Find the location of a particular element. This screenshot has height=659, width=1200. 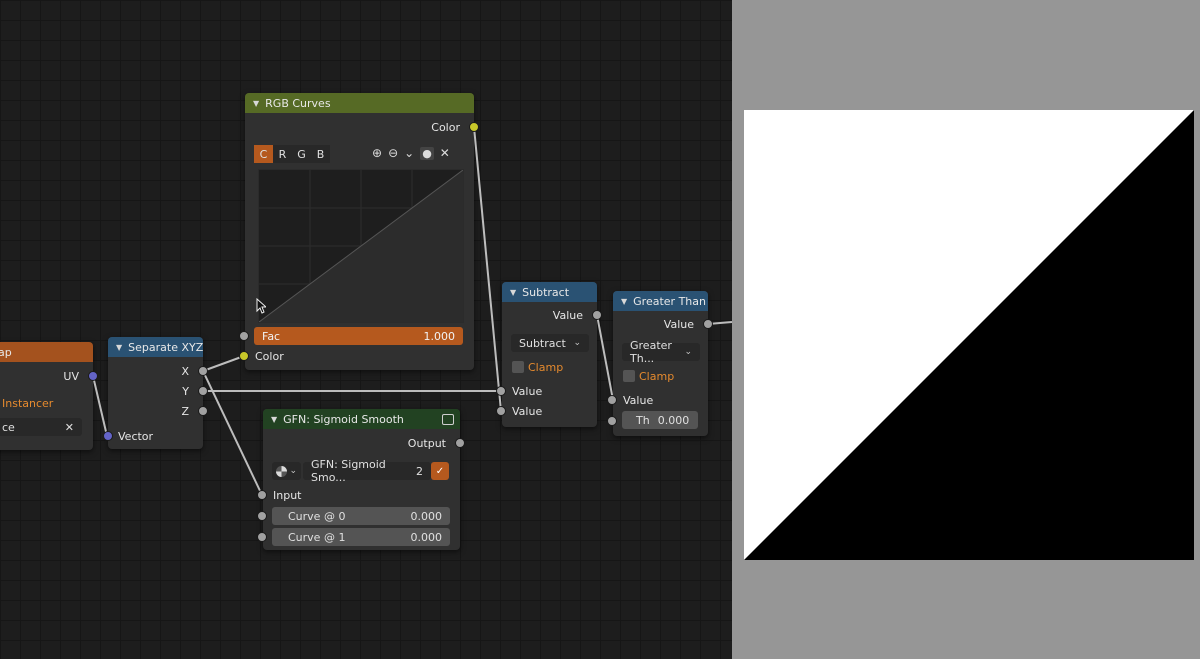

curve-channel-tabs: C R G B is located at coordinates (292, 154).